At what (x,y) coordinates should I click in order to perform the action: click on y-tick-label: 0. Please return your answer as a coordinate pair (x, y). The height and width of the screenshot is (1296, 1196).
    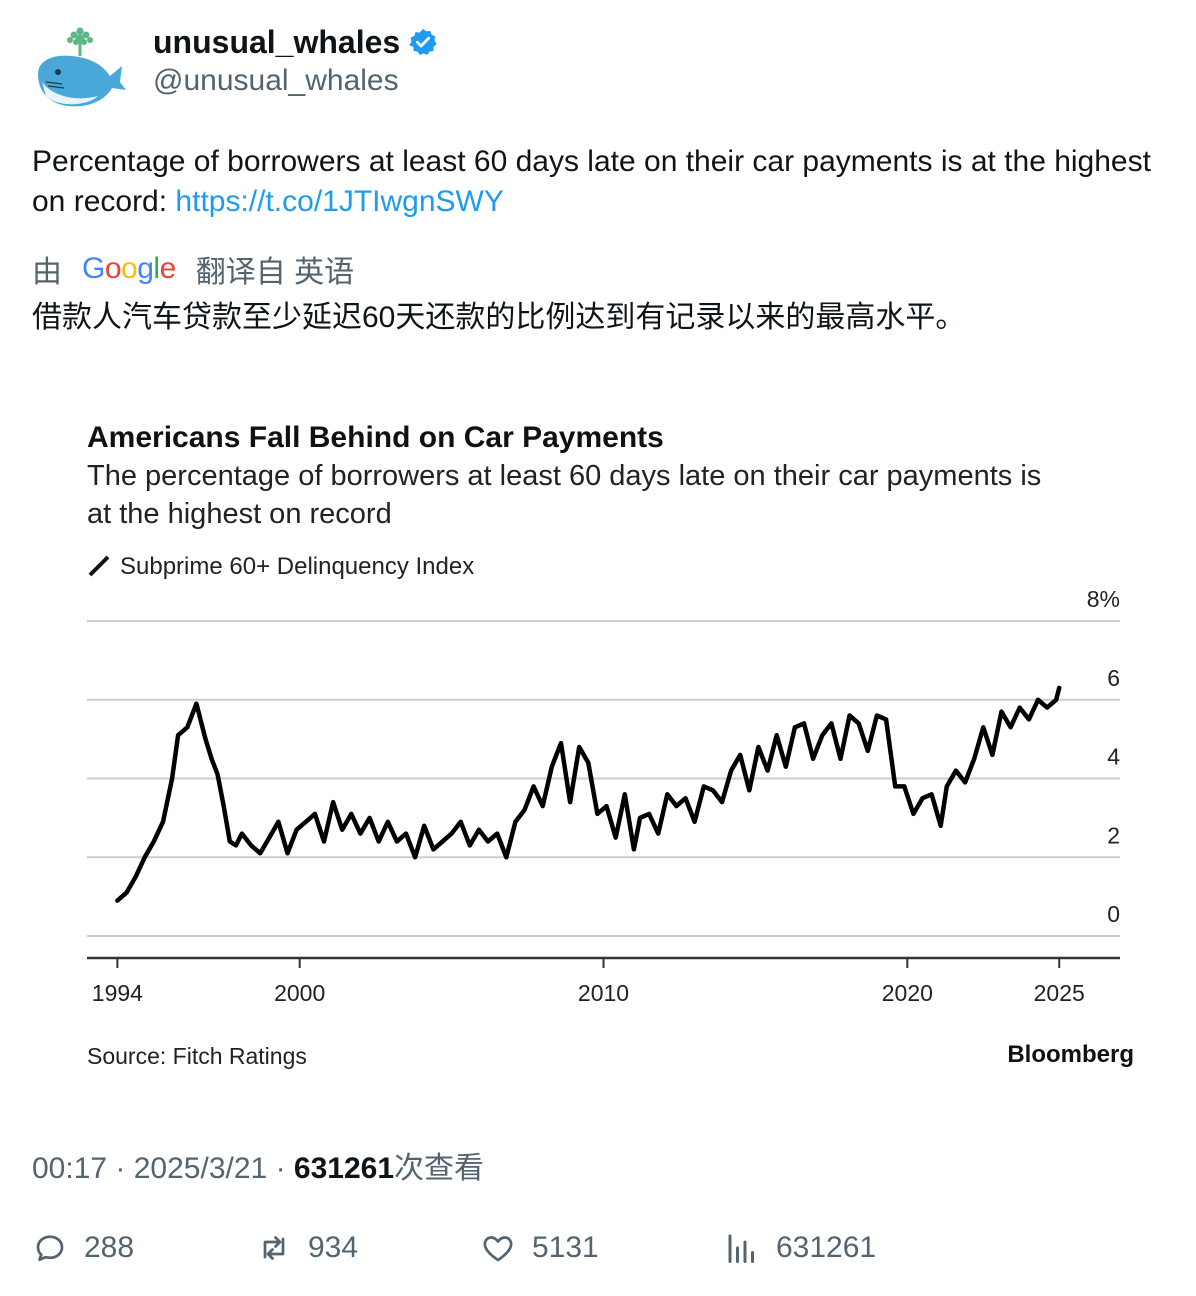
    Looking at the image, I should click on (1113, 914).